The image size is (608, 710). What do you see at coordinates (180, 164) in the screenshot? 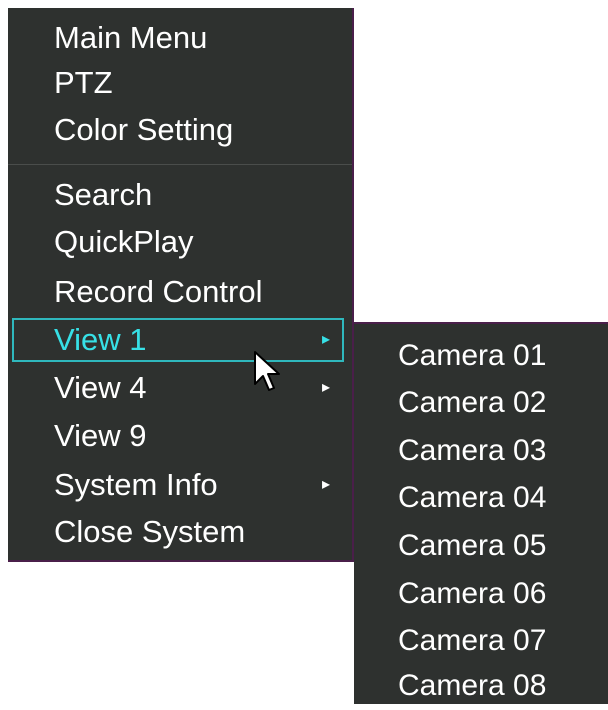
I see `menu-divider` at bounding box center [180, 164].